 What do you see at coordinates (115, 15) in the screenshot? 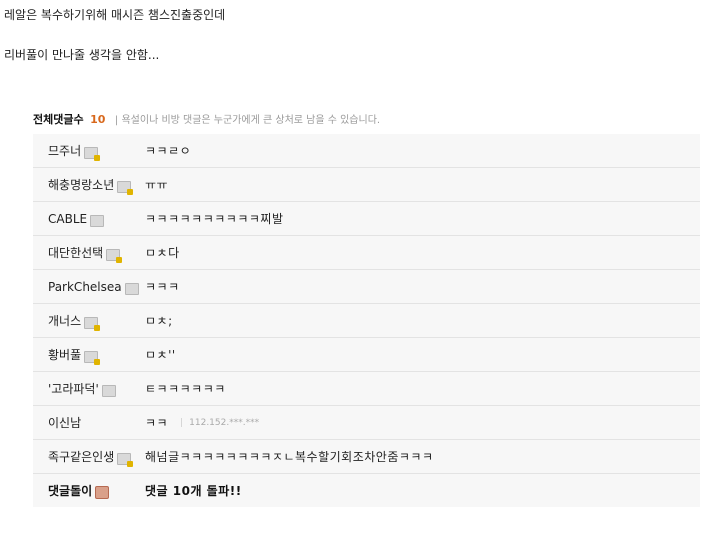
I see `post-text-line-1: 레알은 복수하기위해 매시즌 챔스진출중인데` at bounding box center [115, 15].